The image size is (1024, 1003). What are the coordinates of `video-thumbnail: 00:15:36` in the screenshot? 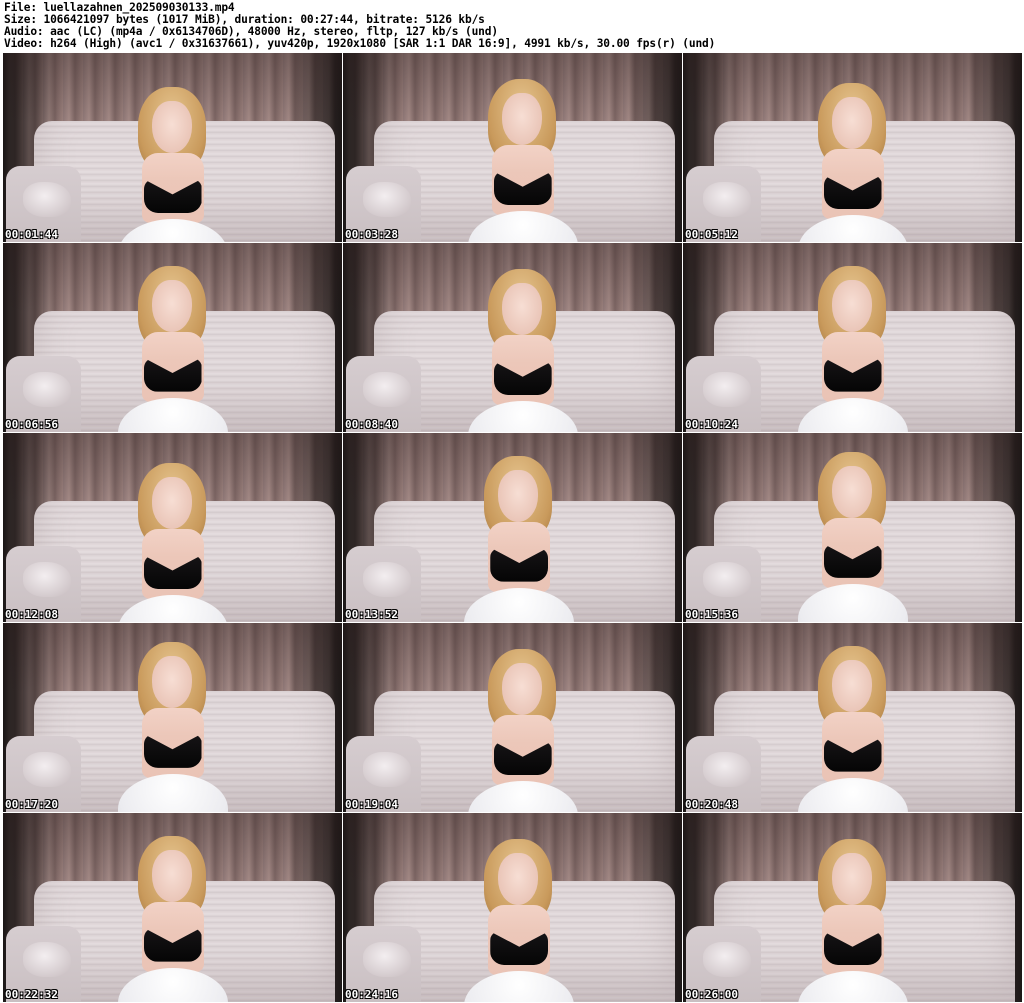 It's located at (852, 527).